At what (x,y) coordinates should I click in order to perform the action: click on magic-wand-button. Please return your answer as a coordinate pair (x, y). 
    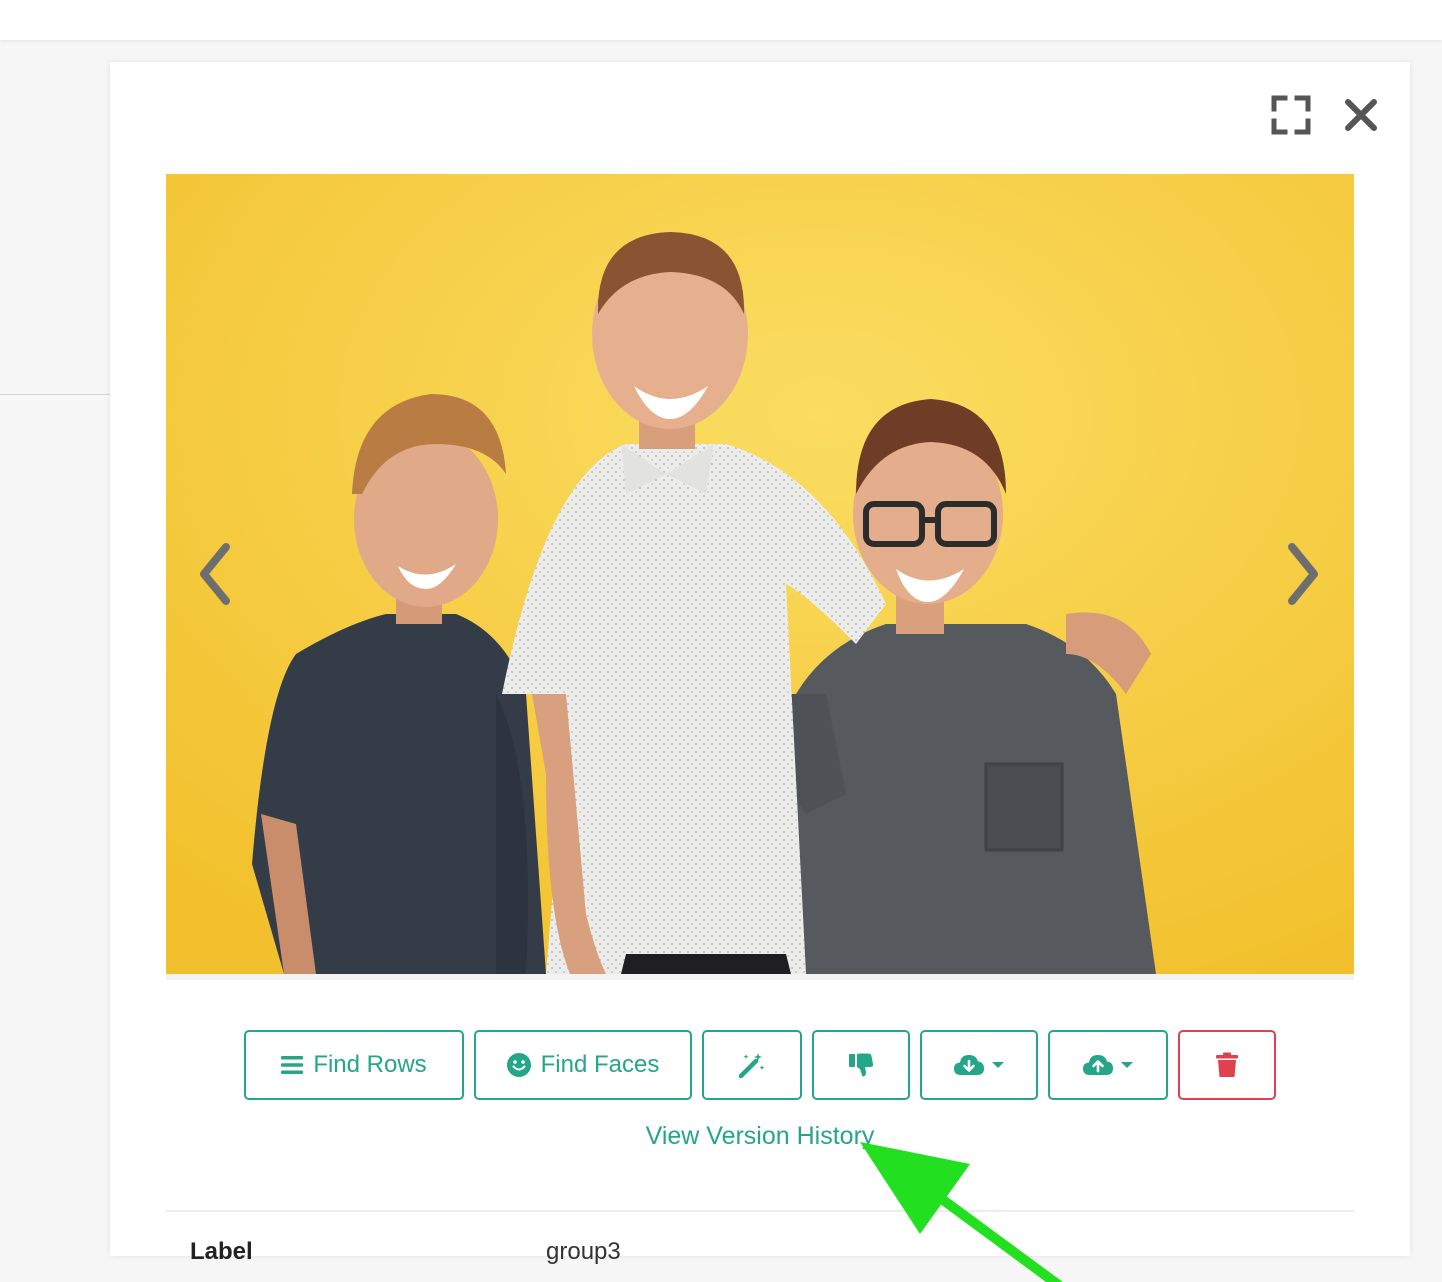
    Looking at the image, I should click on (752, 1065).